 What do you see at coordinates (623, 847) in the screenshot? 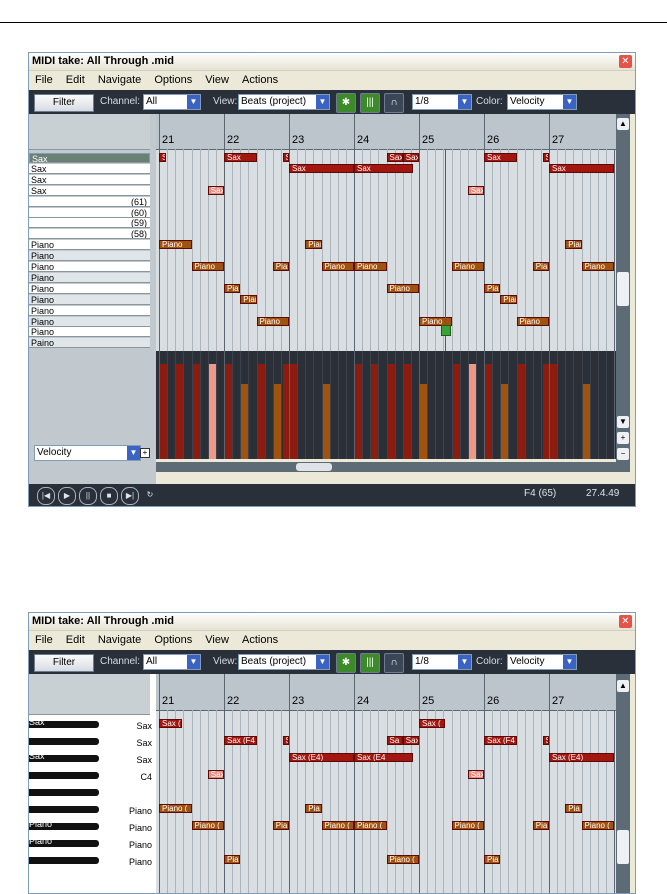
I see `scroll-thumb` at bounding box center [623, 847].